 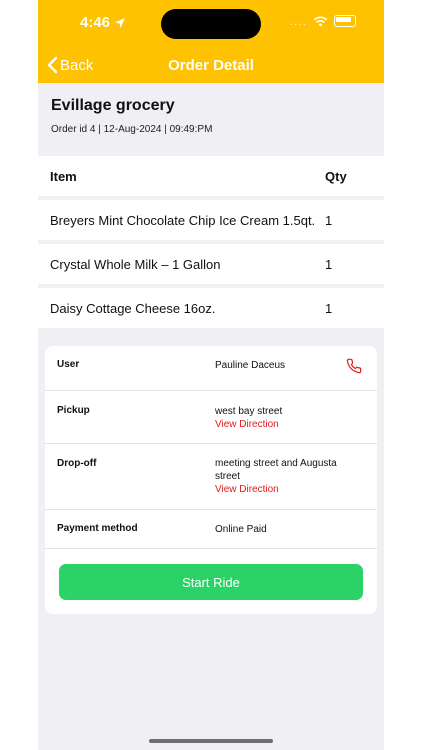 I want to click on start-ride-button: Start Ride, so click(x=211, y=582).